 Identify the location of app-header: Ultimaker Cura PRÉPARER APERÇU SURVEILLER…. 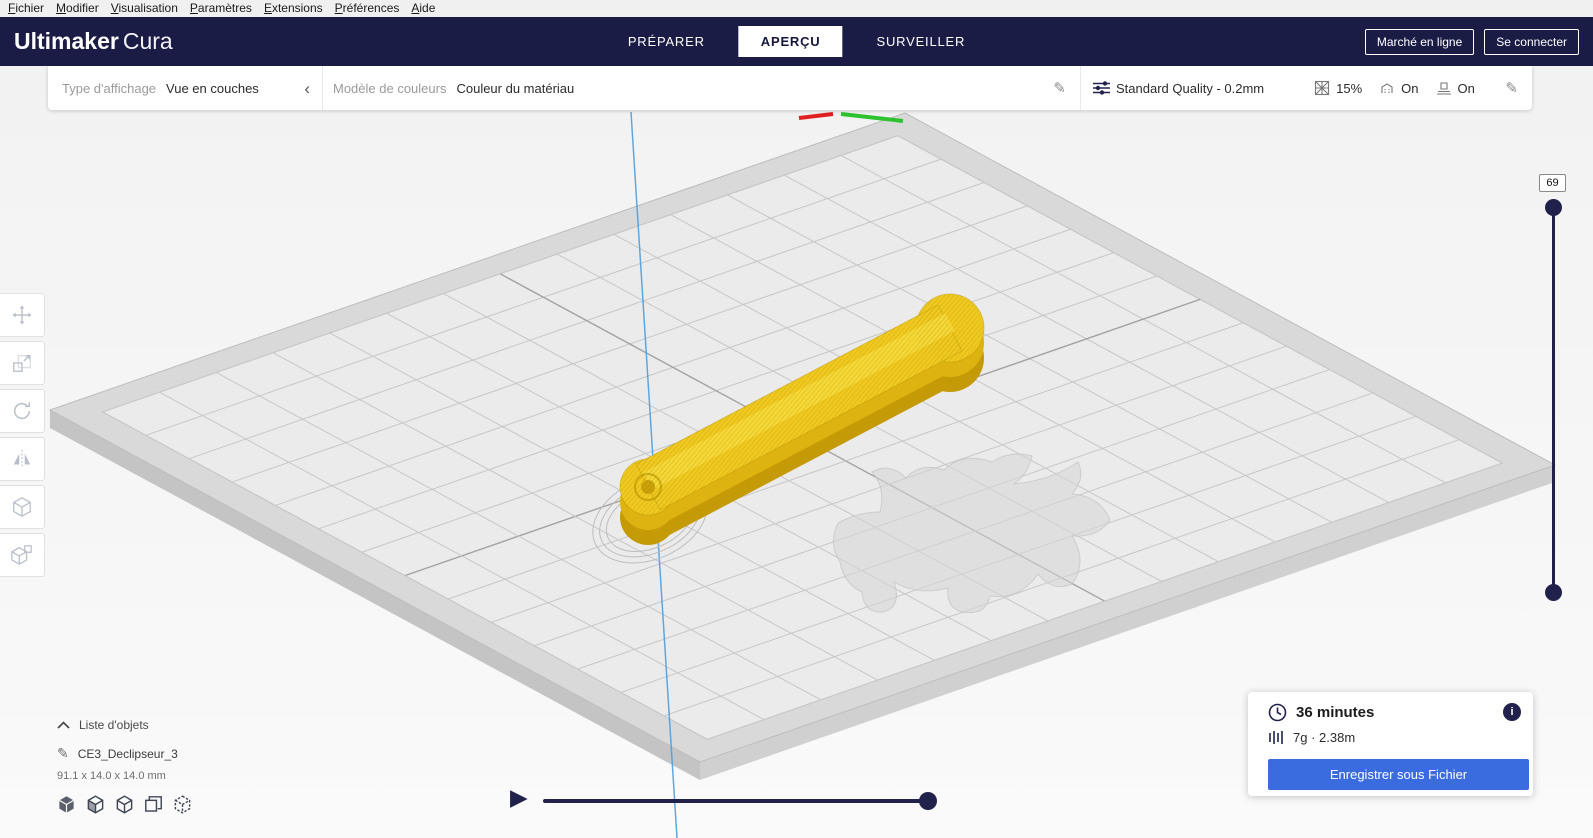
(796, 41).